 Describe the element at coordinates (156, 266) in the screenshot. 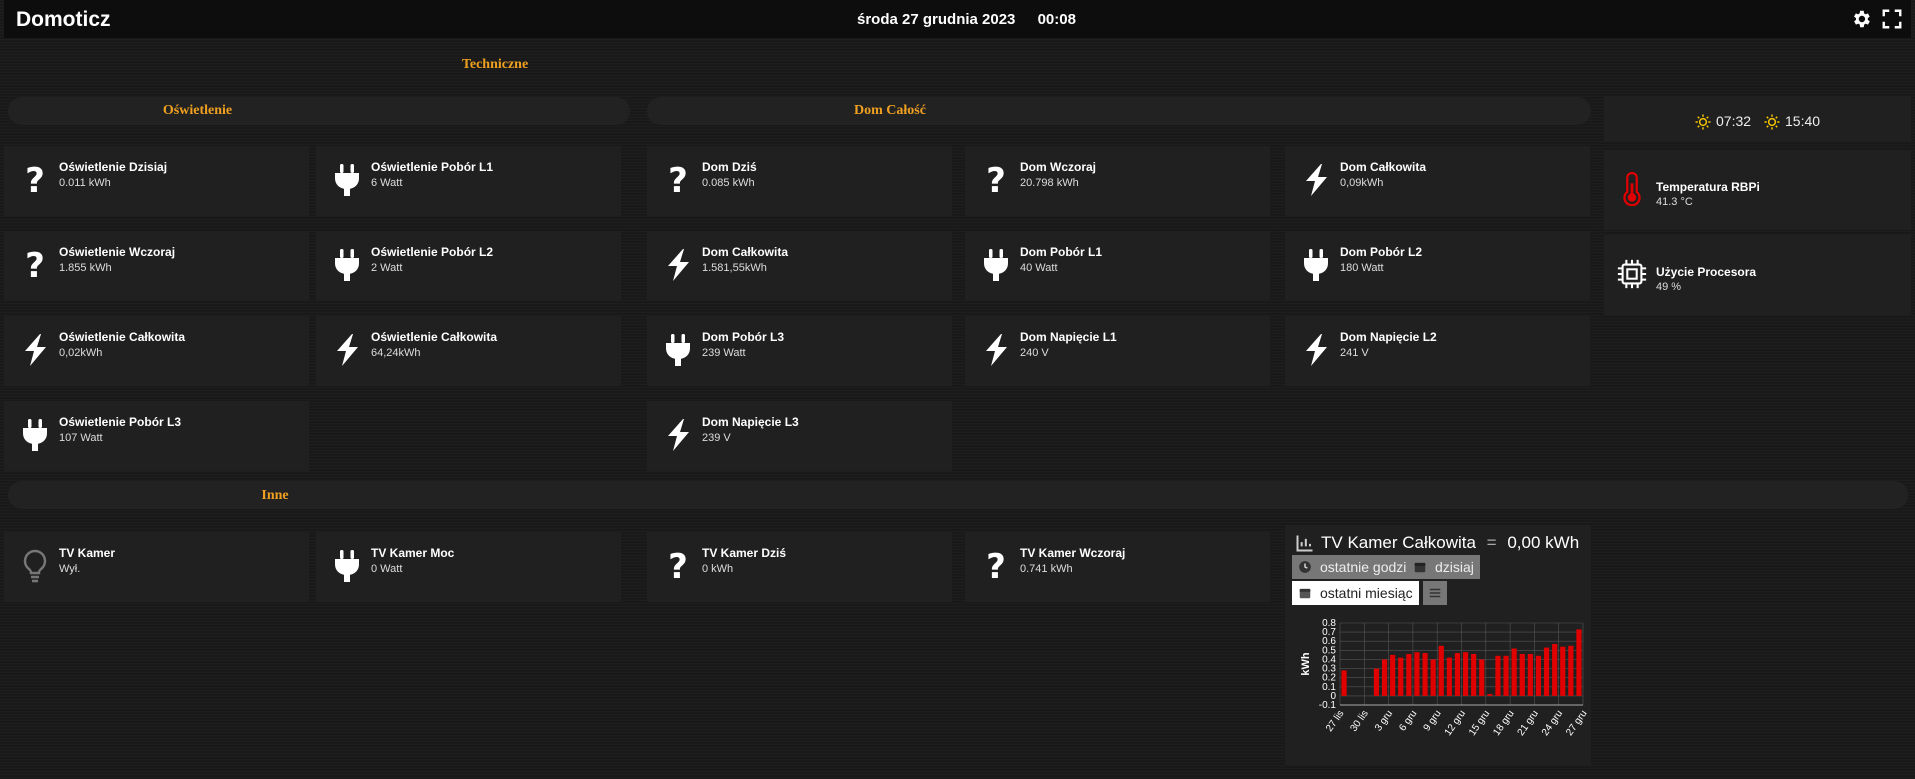

I see `device-tile: ? Oświetlenie Wczoraj 1.855 kWh` at that location.